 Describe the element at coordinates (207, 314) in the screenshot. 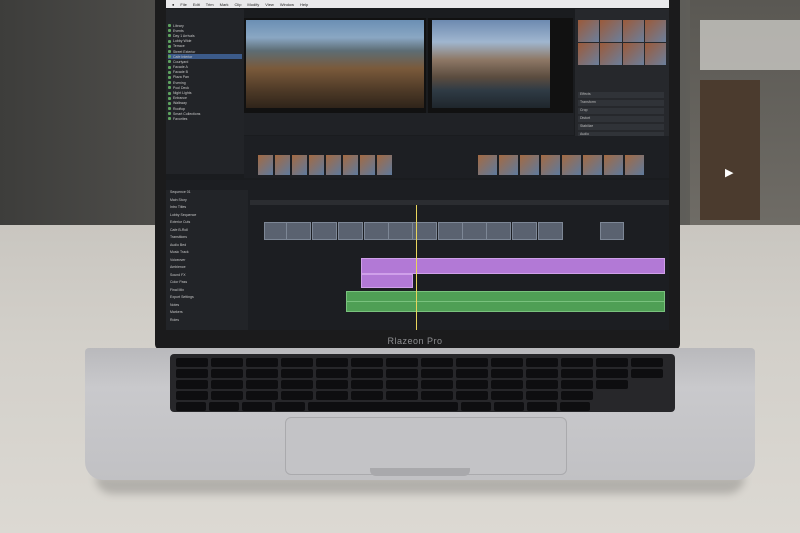

I see `timeline-index-row: Markers` at that location.